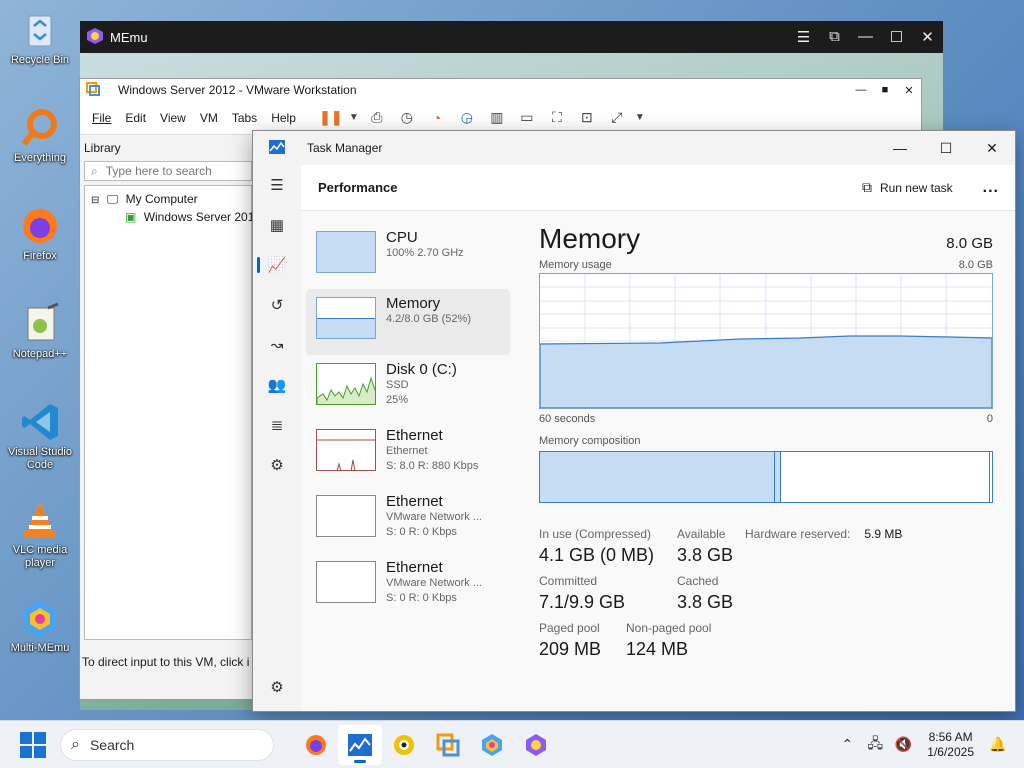 This screenshot has height=768, width=1024. What do you see at coordinates (875, 745) in the screenshot?
I see `network-icon: 🖧` at bounding box center [875, 745].